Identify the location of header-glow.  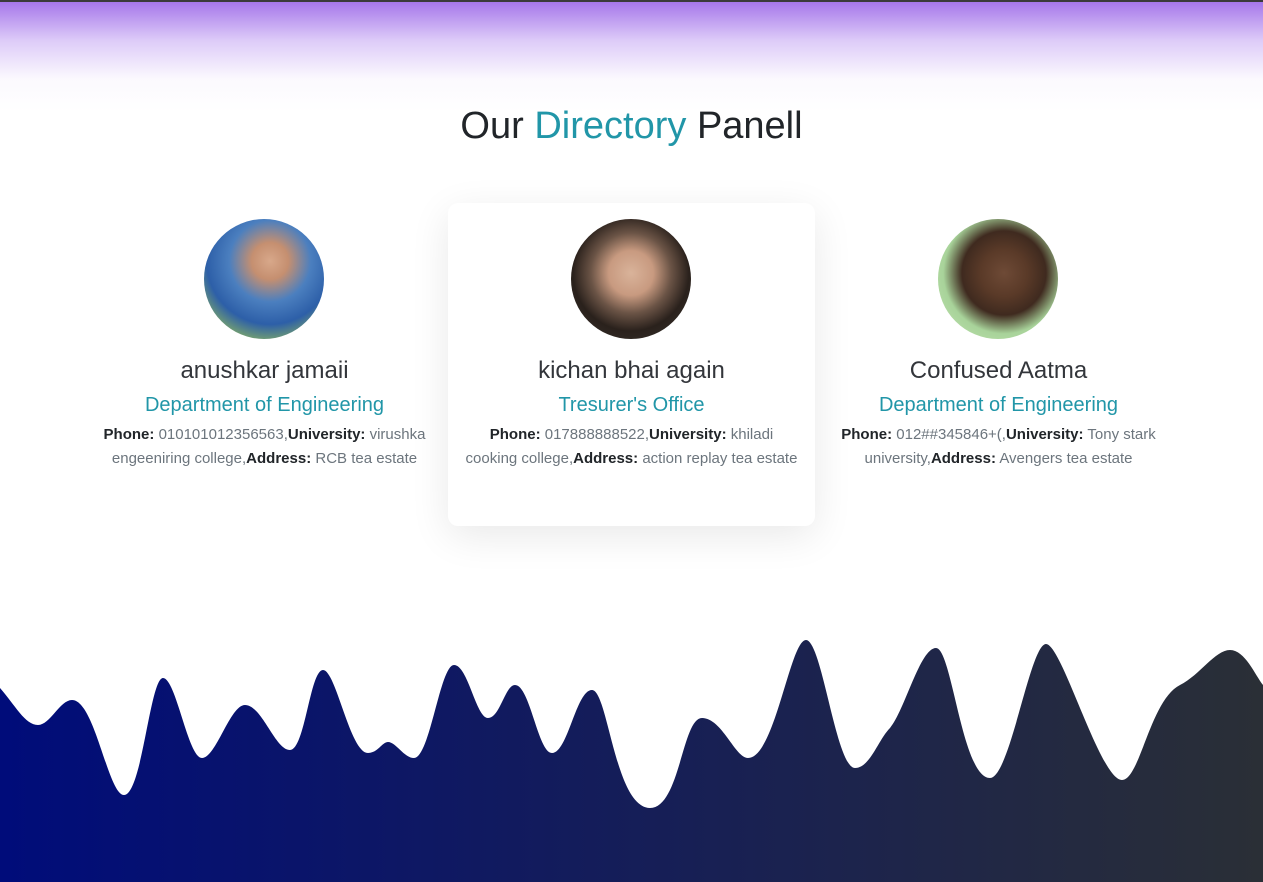
(631, 57).